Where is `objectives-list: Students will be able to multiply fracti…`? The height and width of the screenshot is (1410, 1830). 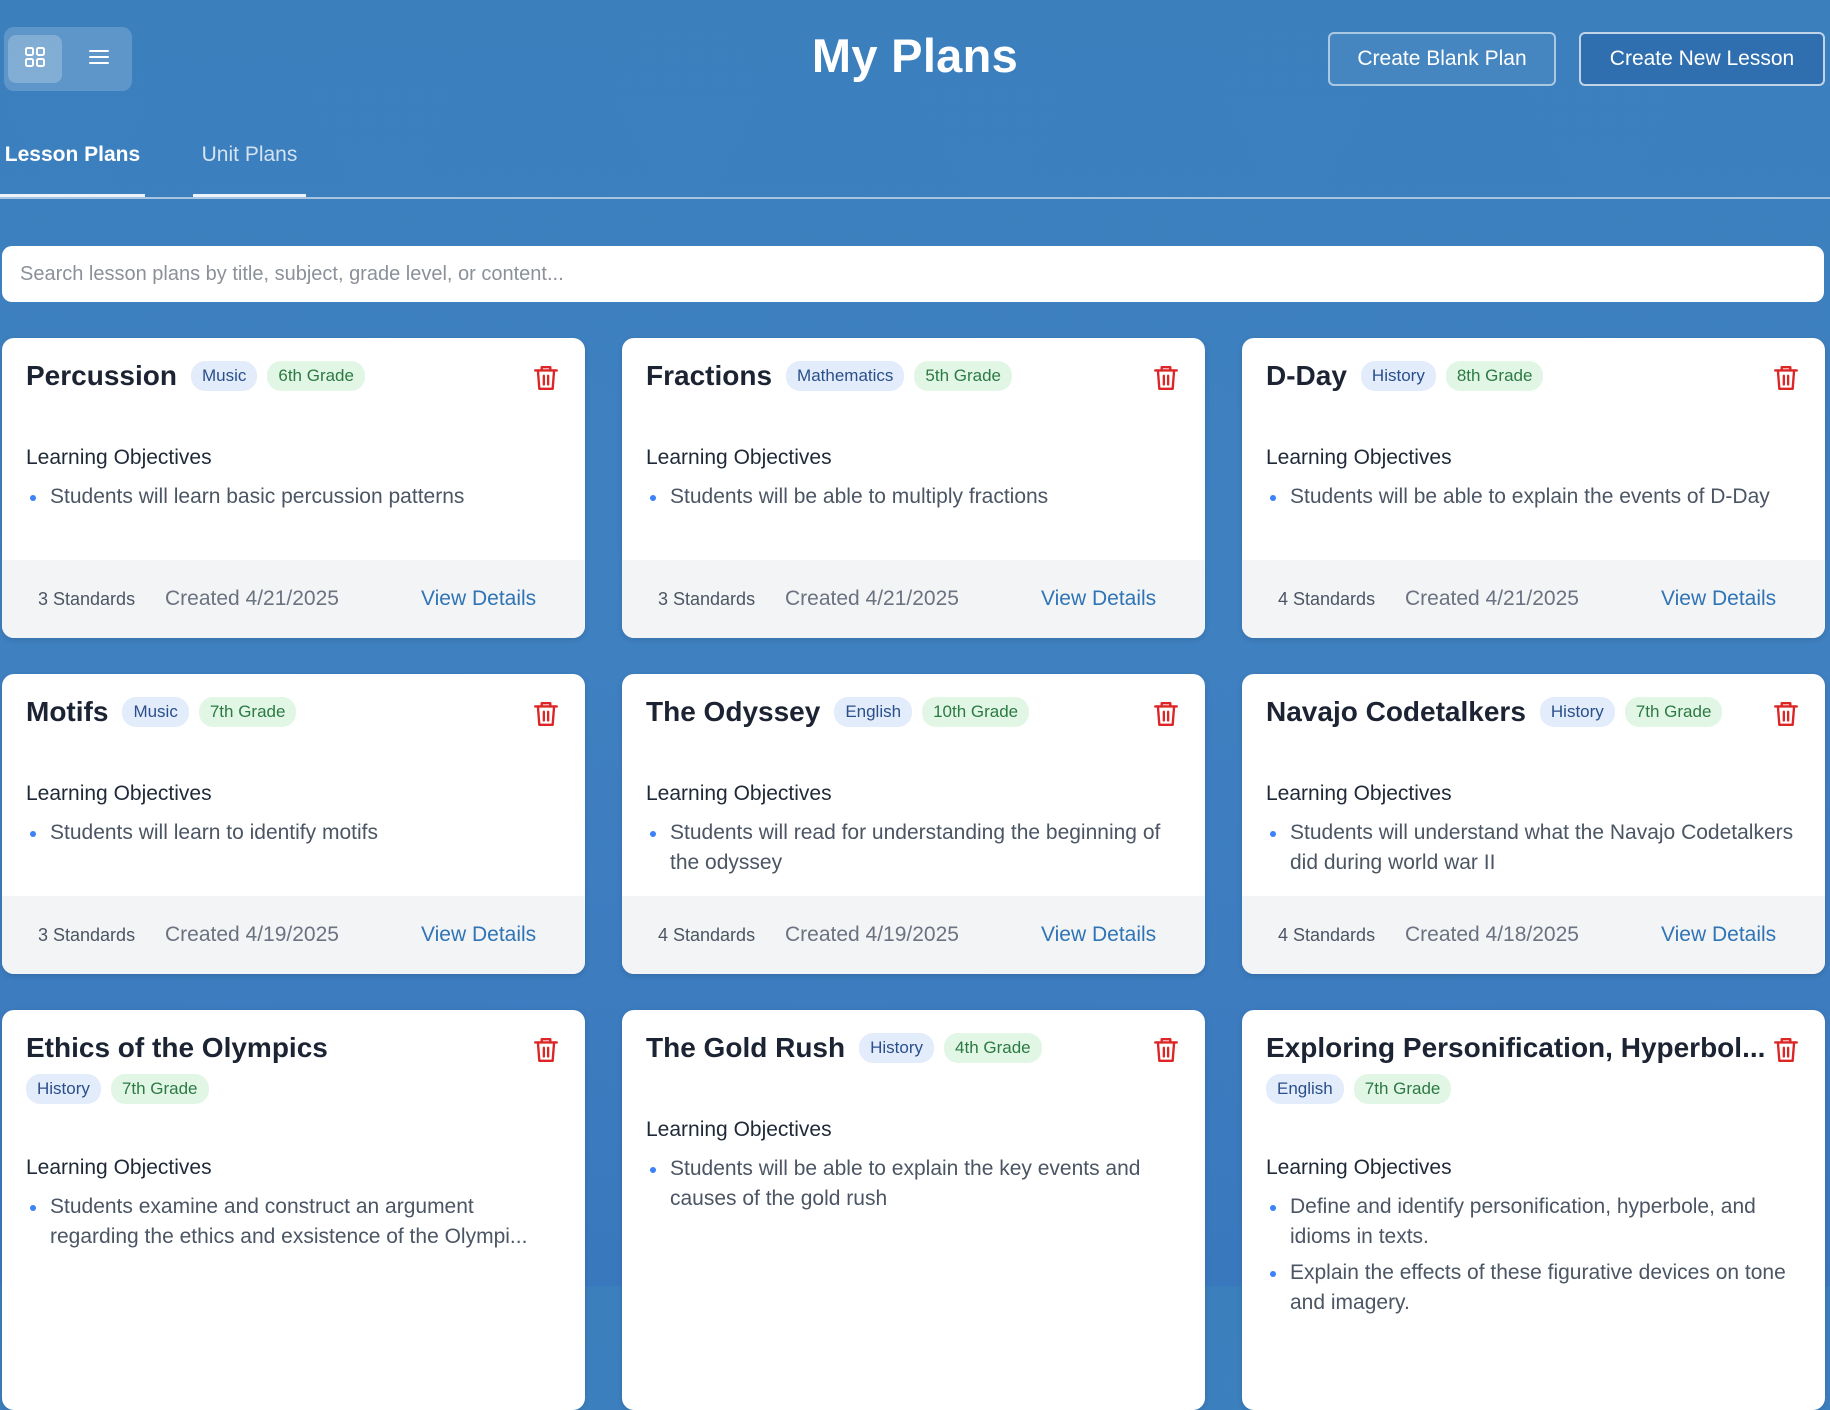
objectives-list: Students will be able to multiply fracti… is located at coordinates (915, 500).